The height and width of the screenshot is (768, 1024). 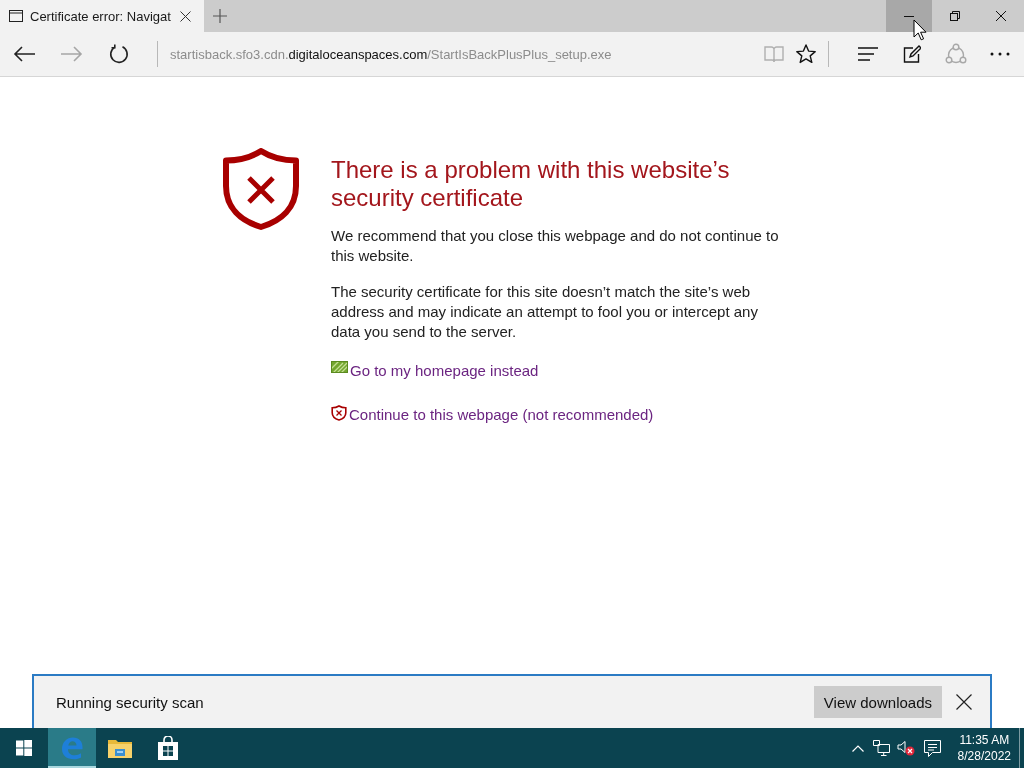 I want to click on restore-icon, so click(x=955, y=16).